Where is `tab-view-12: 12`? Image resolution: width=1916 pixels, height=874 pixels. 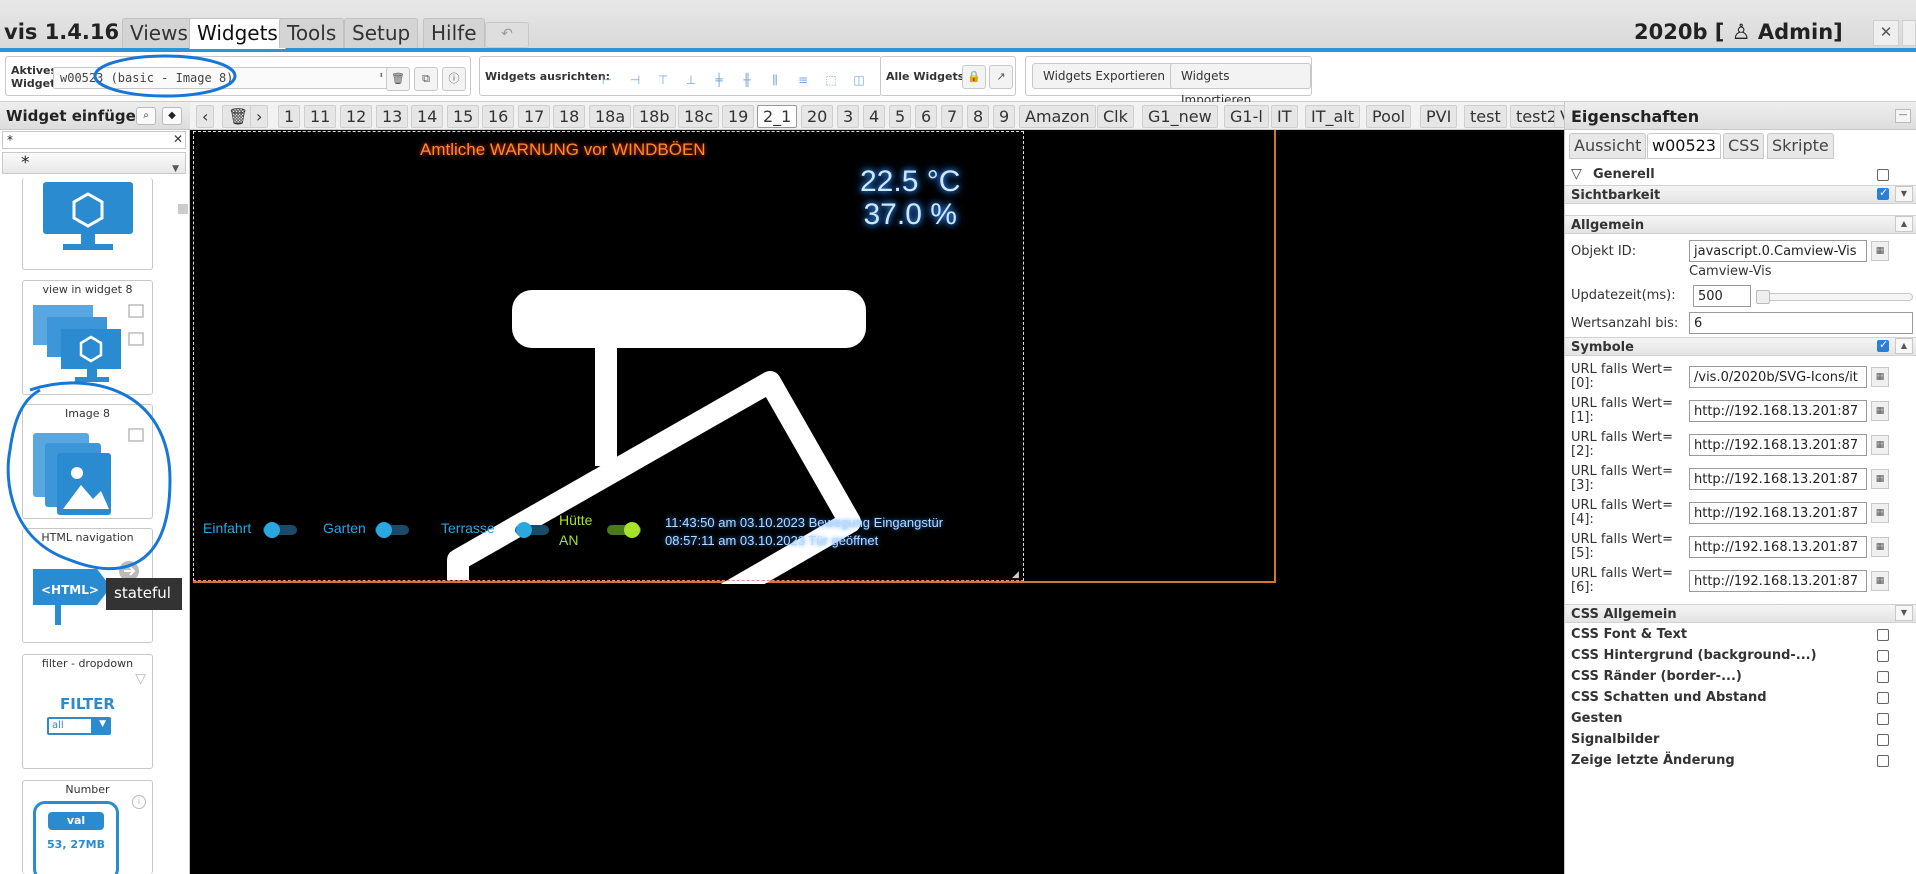 tab-view-12: 12 is located at coordinates (356, 116).